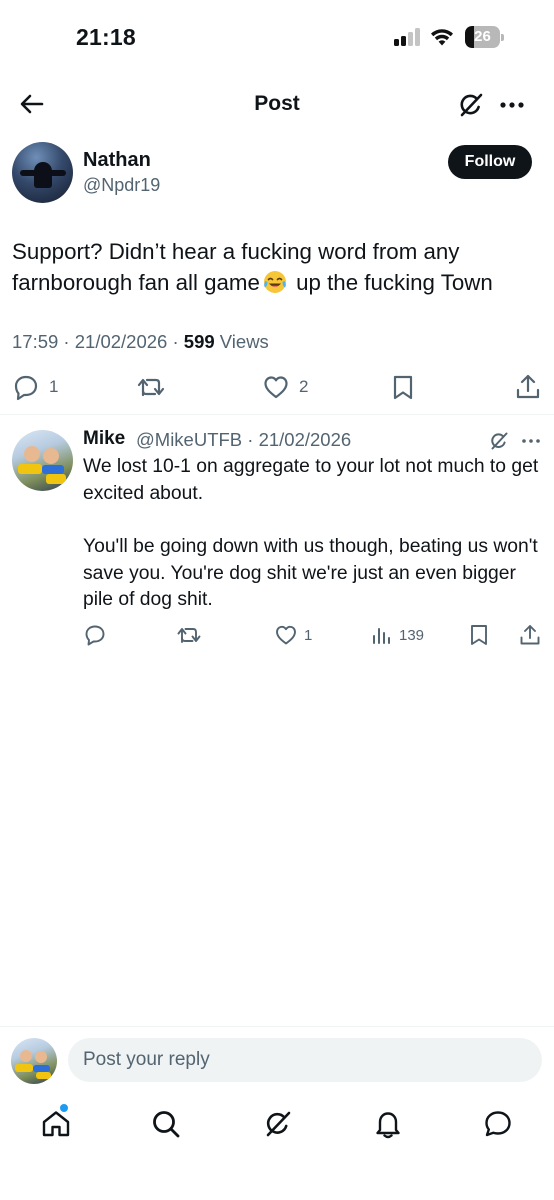 The width and height of the screenshot is (554, 1200). I want to click on reply-repost-button, so click(189, 635).